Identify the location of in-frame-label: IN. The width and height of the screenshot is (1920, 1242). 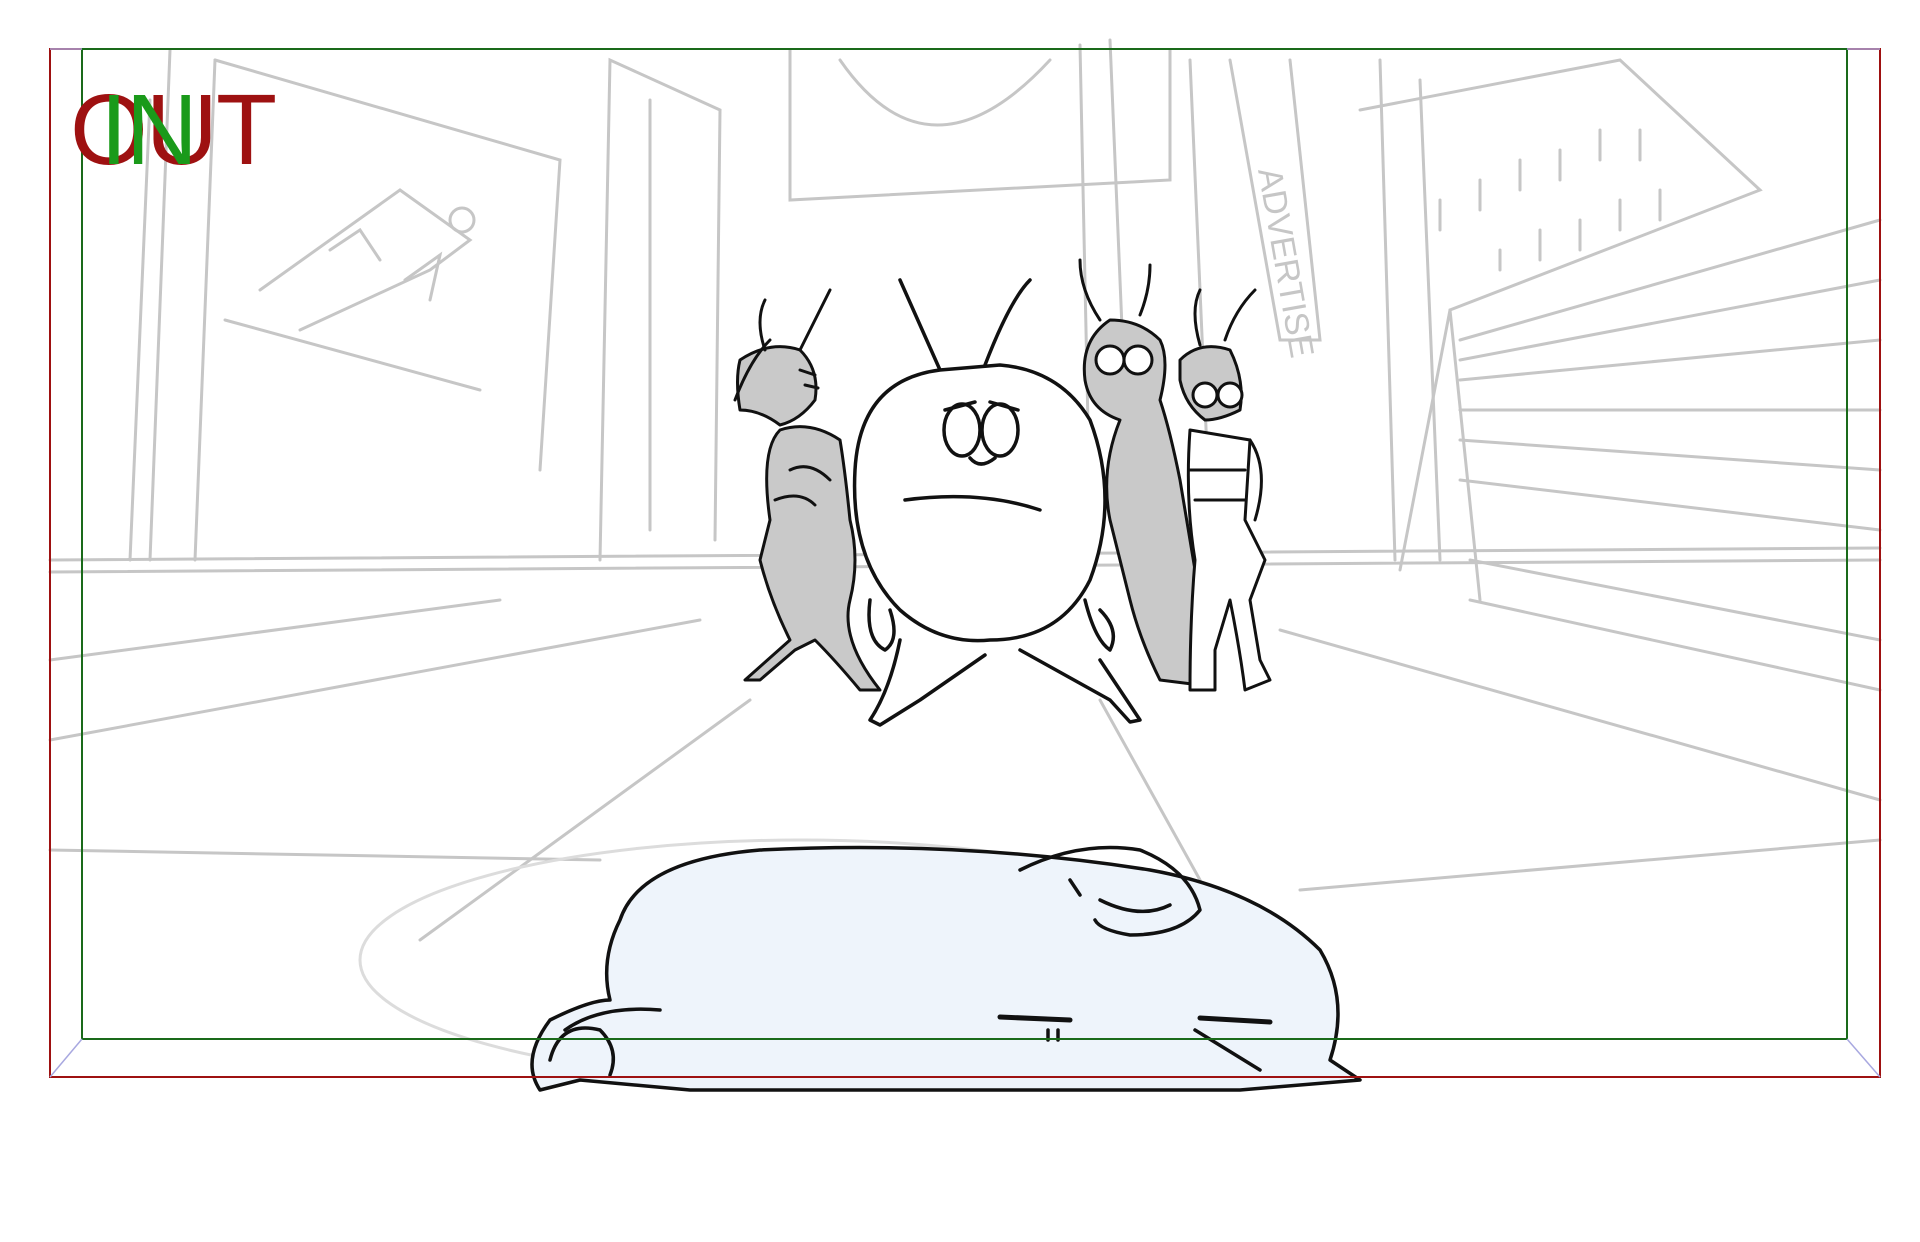
(149, 130).